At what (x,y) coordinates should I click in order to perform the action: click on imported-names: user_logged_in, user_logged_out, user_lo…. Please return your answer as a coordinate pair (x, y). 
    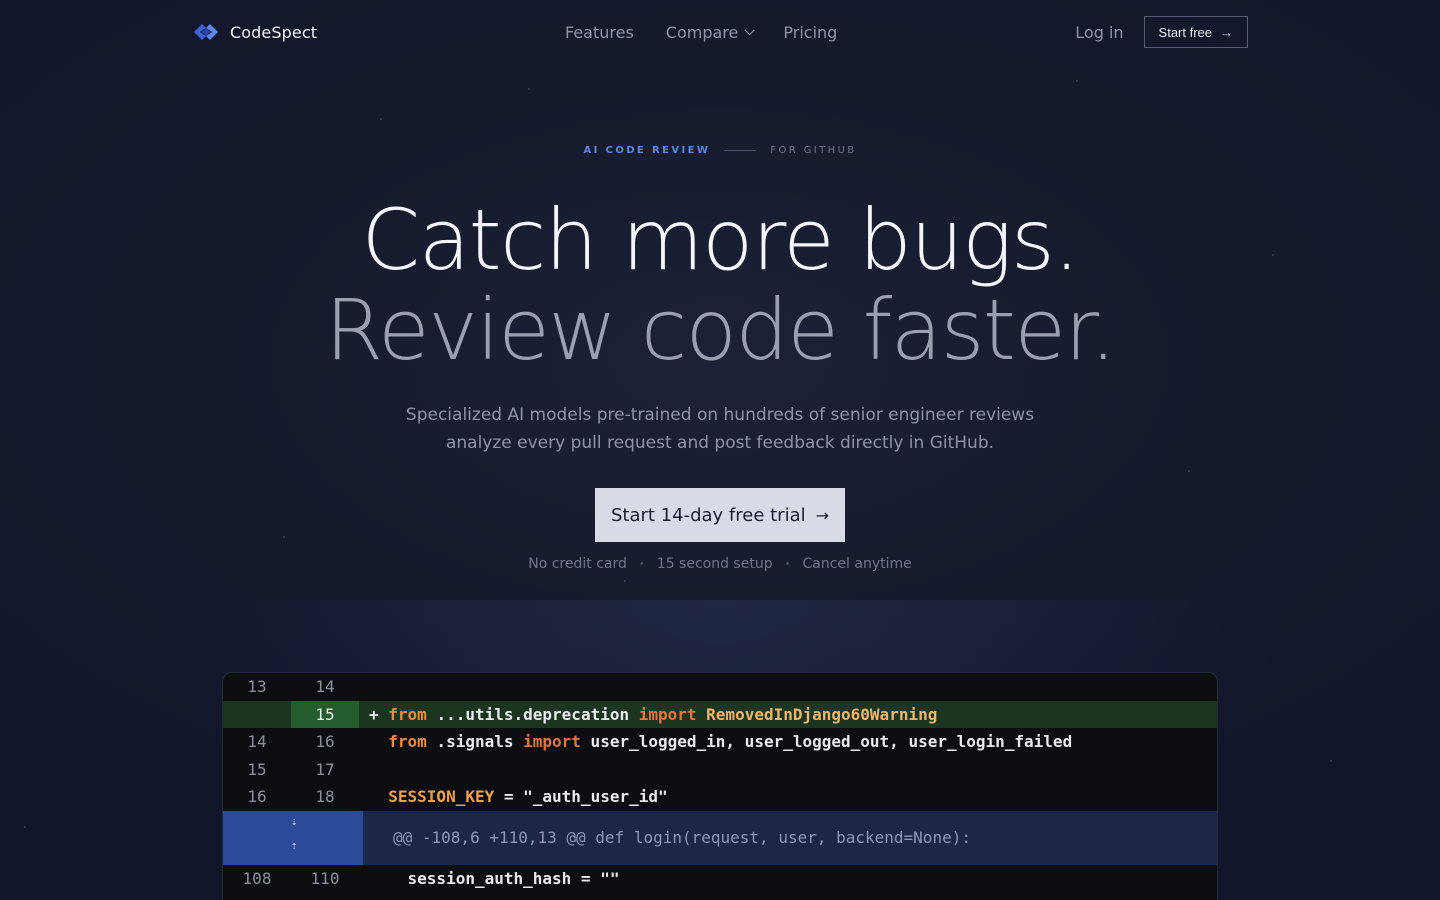
    Looking at the image, I should click on (826, 742).